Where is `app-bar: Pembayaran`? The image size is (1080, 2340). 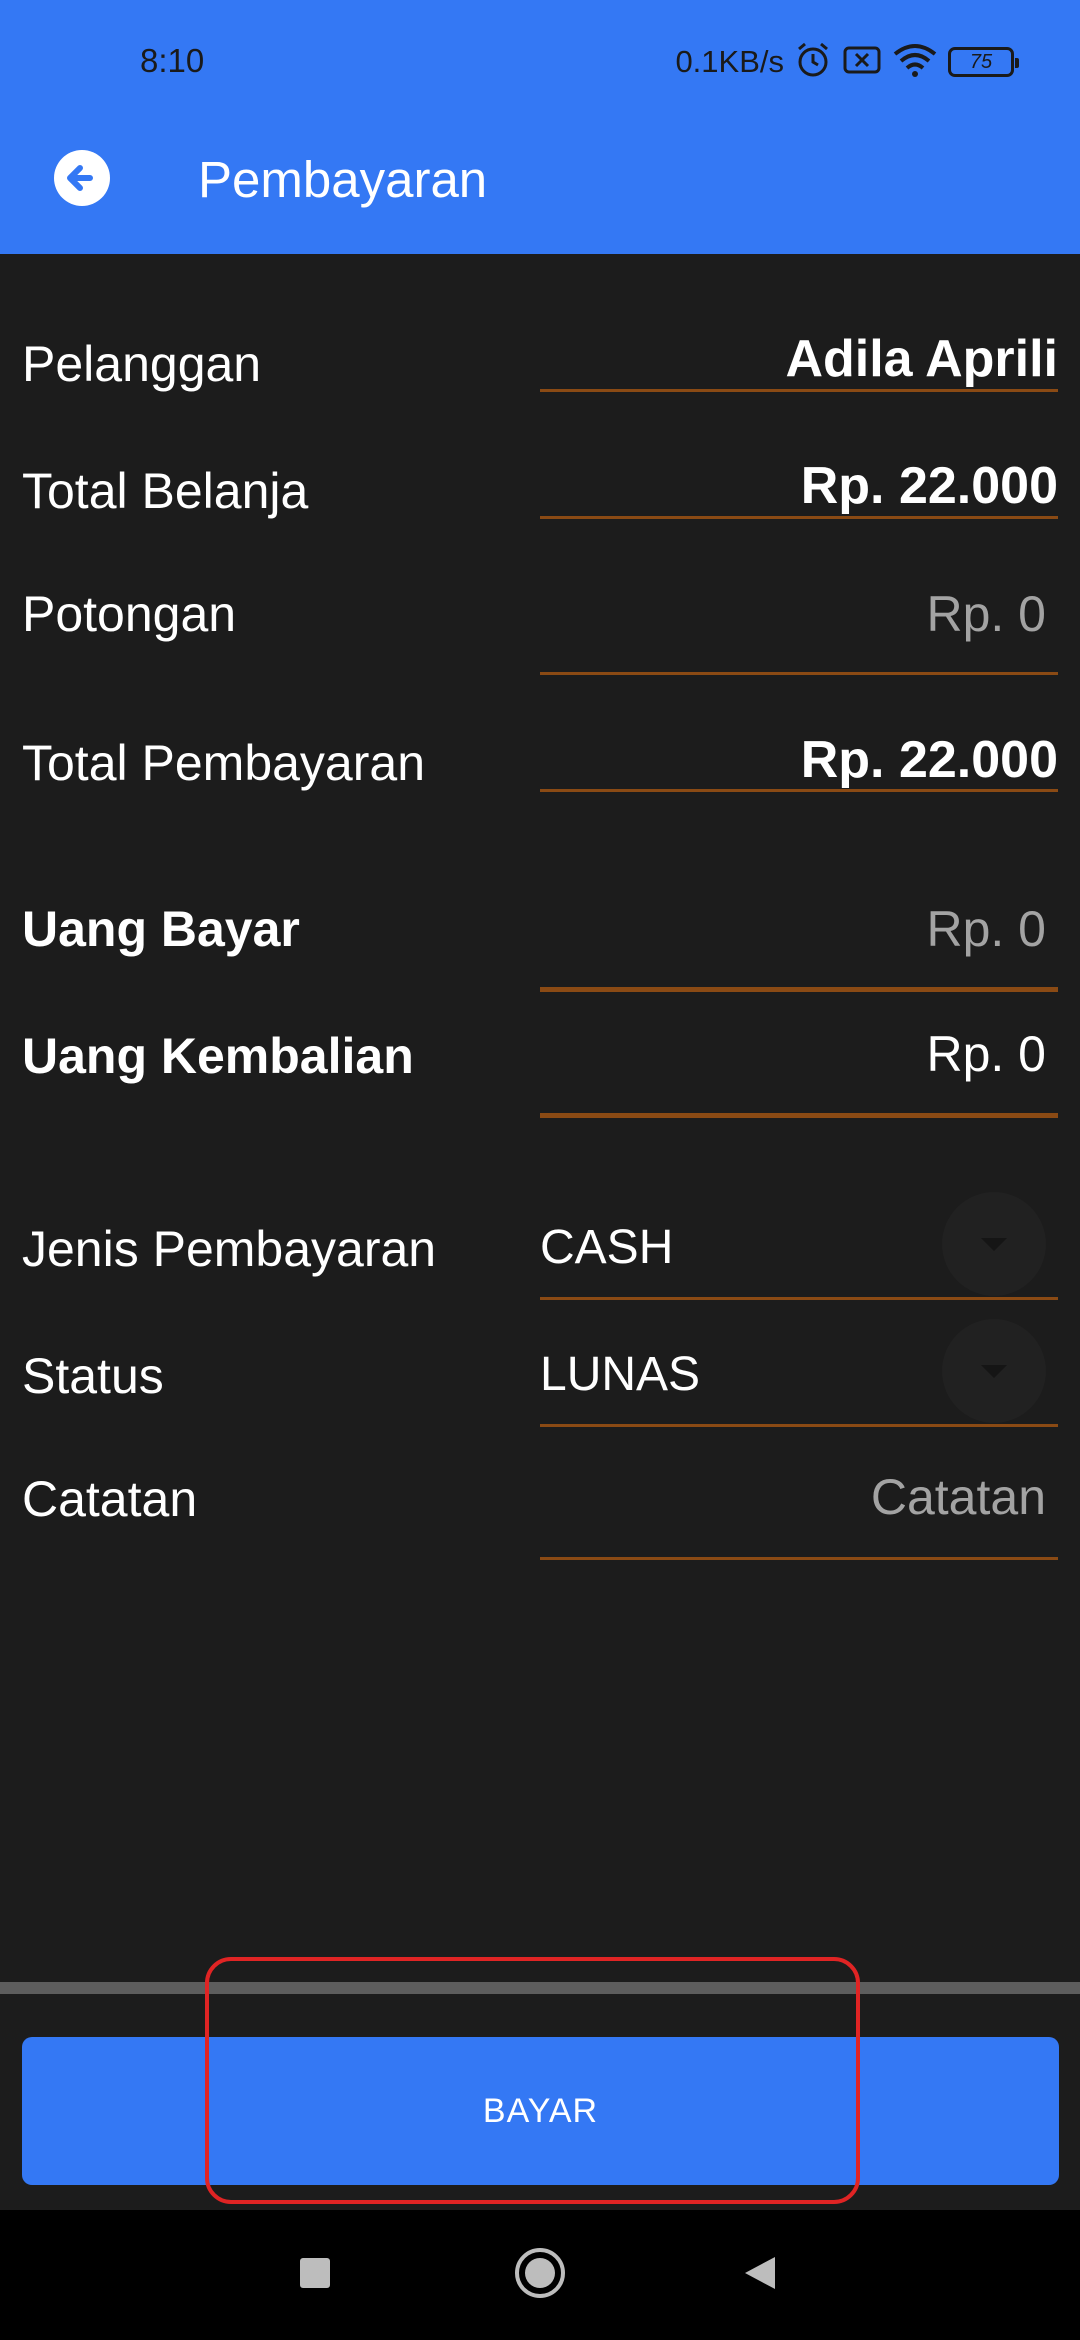 app-bar: Pembayaran is located at coordinates (540, 178).